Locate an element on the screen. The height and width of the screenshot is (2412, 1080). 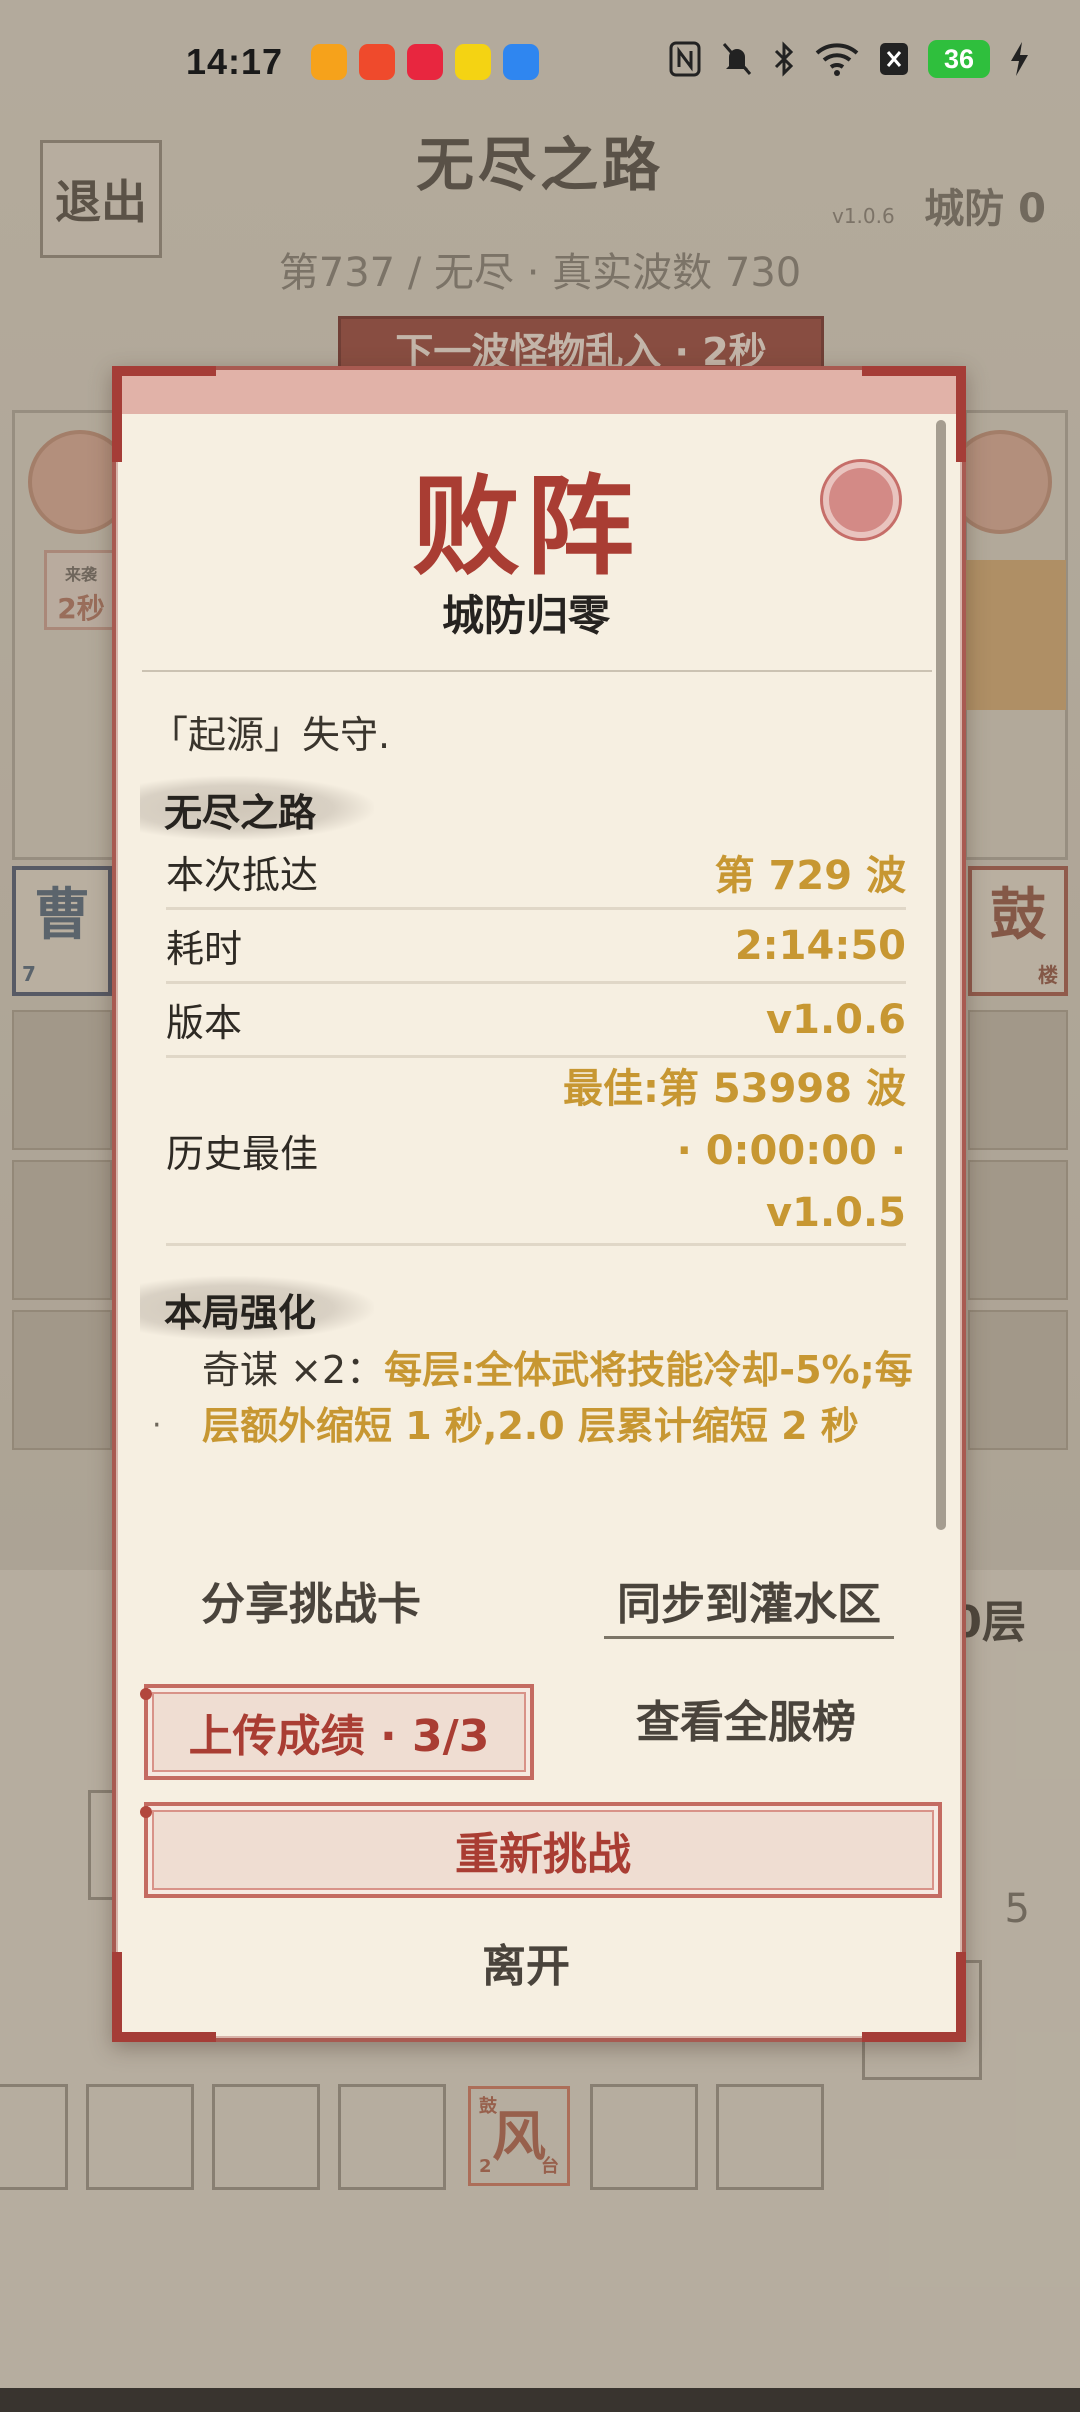
upload-score-button: 上传成绩 · 3/3 is located at coordinates (339, 1732).